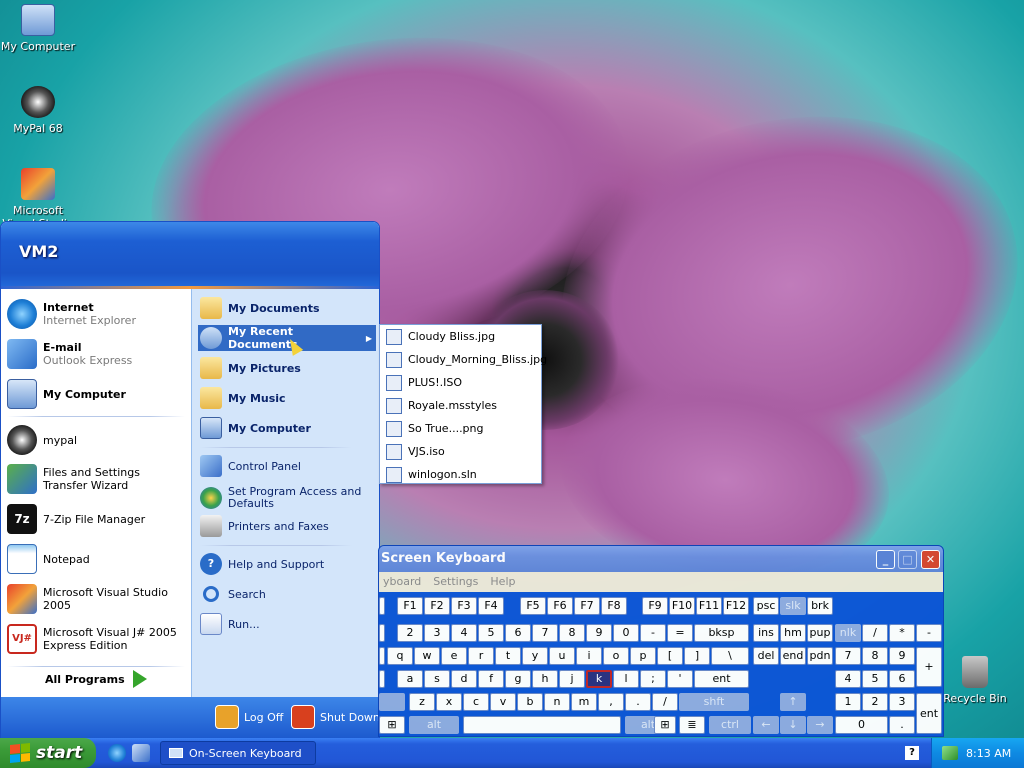 This screenshot has width=1024, height=768. I want to click on osk-key: ≣, so click(692, 725).